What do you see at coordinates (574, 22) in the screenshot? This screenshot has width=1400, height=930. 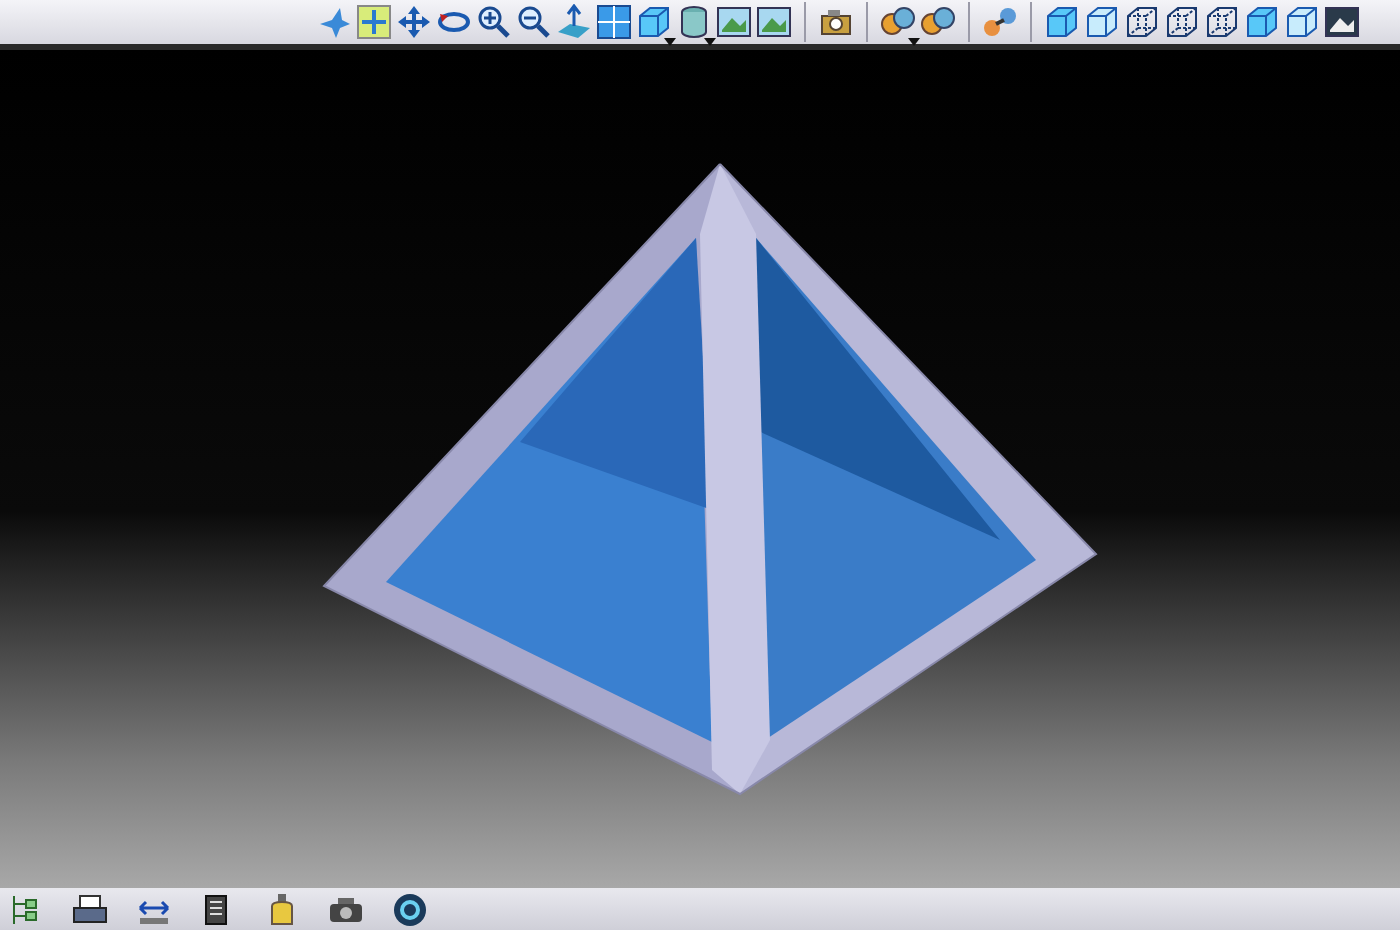 I see `plane-arrow-icon` at bounding box center [574, 22].